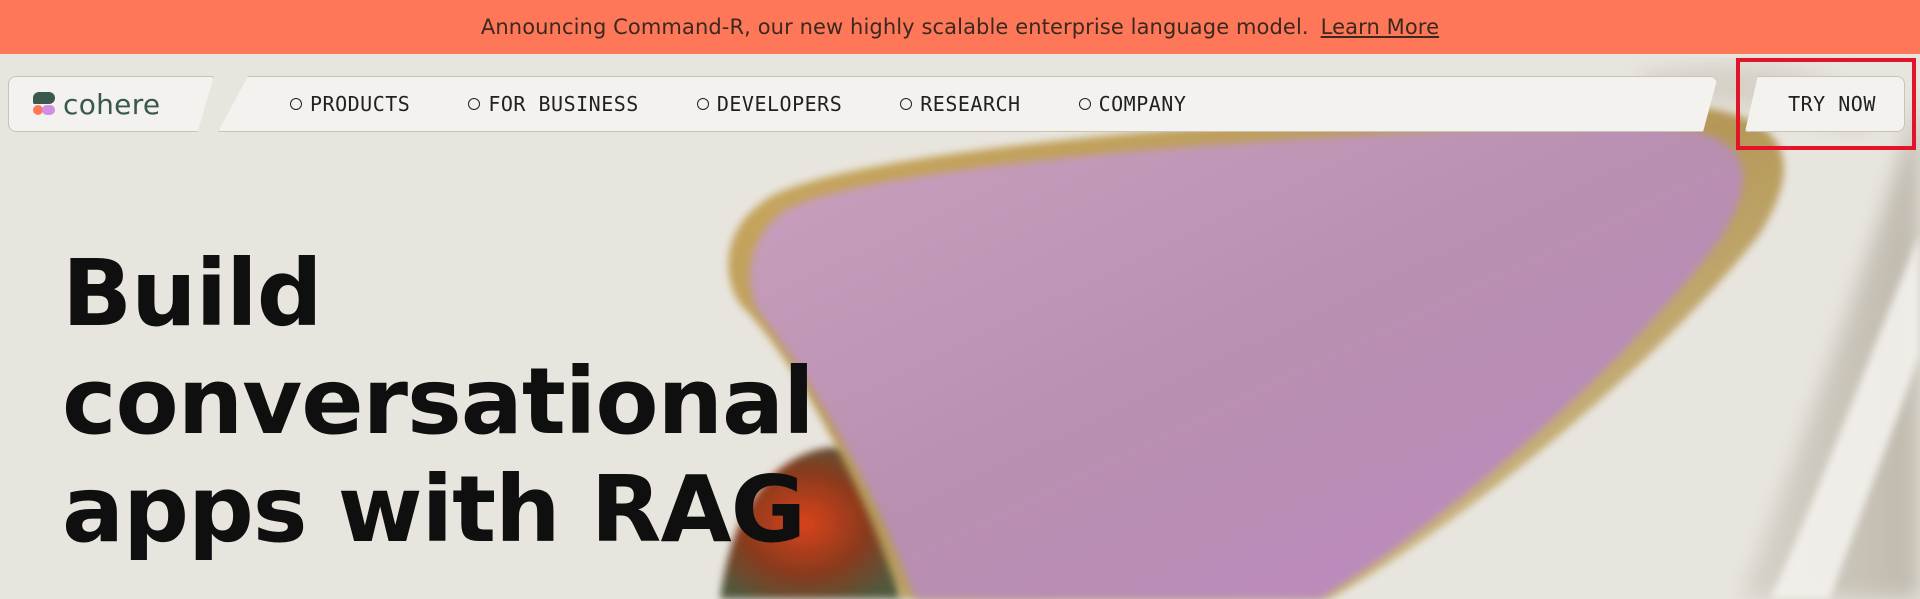 This screenshot has width=1920, height=599. I want to click on nav-item-for-business: FOR BUSINESS, so click(553, 104).